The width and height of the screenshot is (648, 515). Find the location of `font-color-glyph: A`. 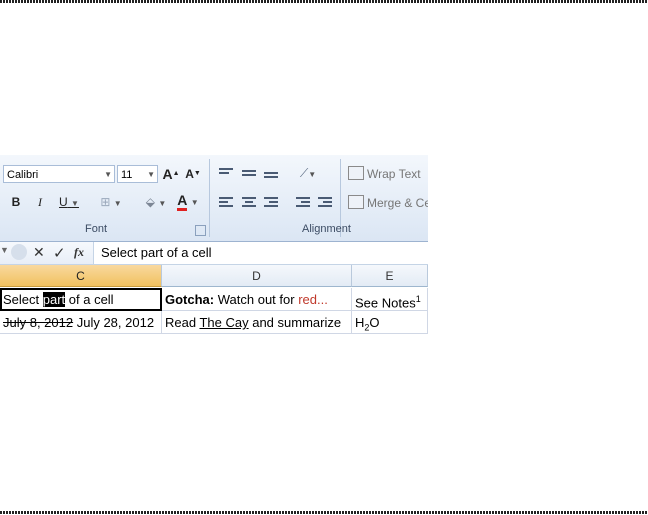

font-color-glyph: A is located at coordinates (182, 201).